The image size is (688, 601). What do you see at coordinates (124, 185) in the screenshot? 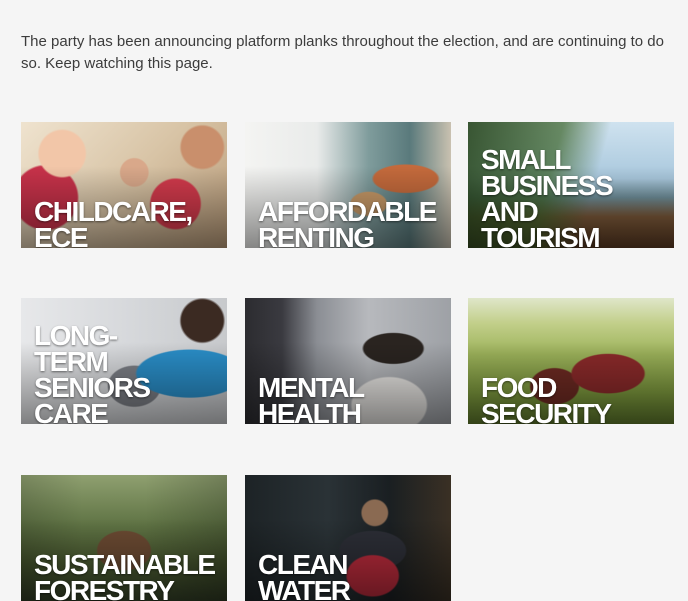
I see `card-childcare-ece: CHILDCARE, ECE` at bounding box center [124, 185].